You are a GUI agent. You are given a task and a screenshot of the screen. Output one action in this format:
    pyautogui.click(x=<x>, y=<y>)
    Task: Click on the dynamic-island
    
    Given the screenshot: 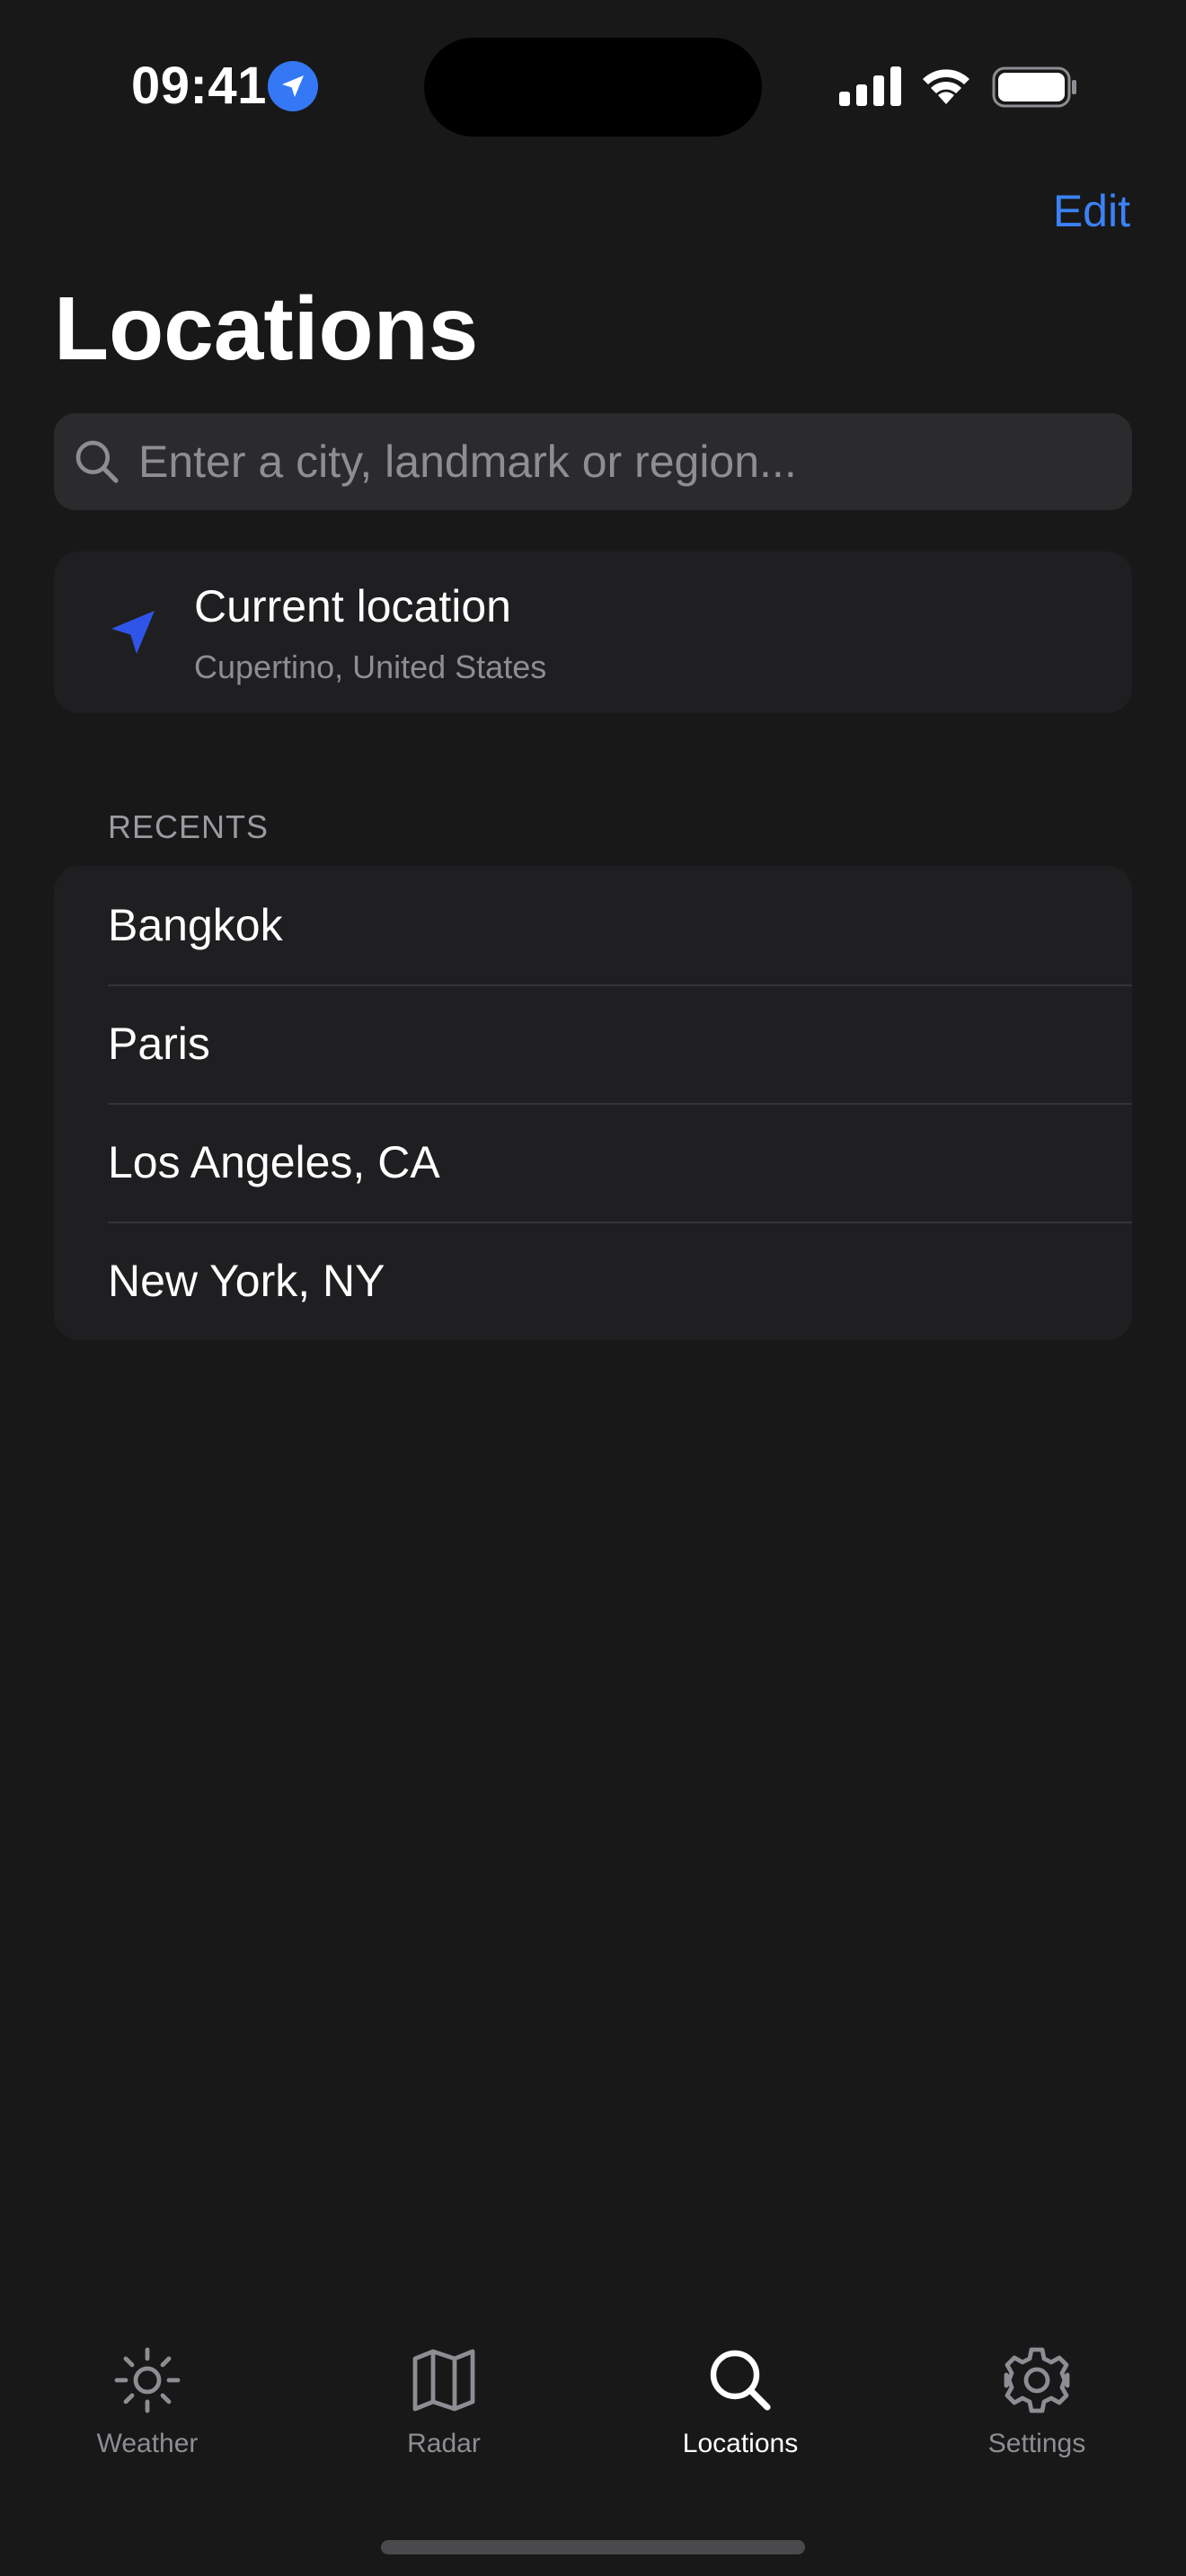 What is the action you would take?
    pyautogui.click(x=593, y=87)
    